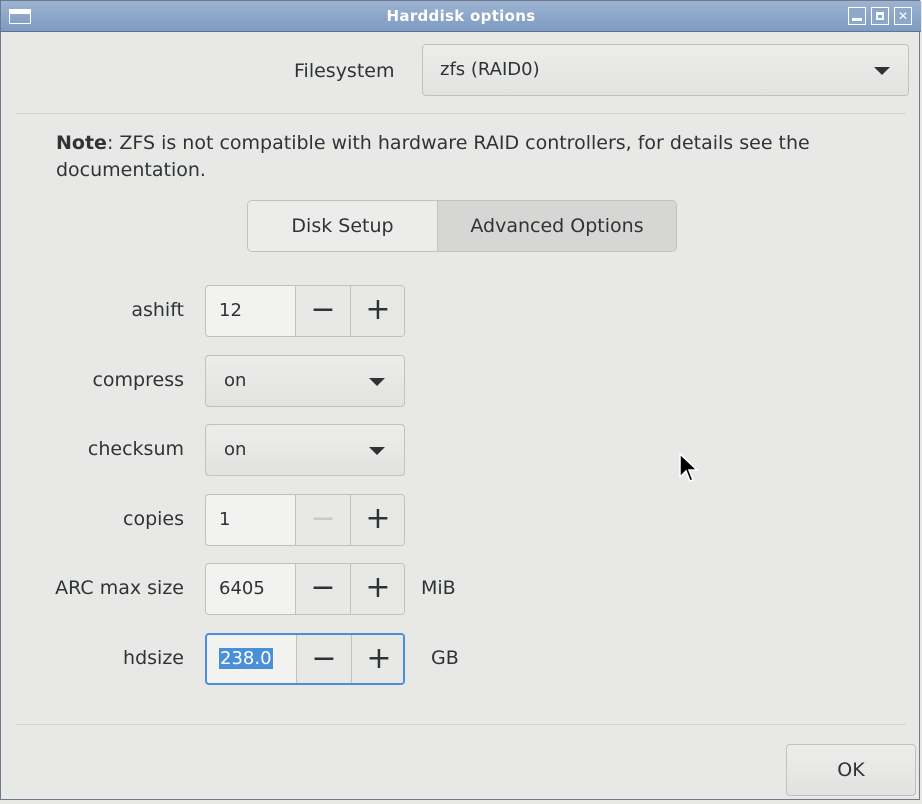 The image size is (922, 804). I want to click on compress-value: on, so click(235, 380).